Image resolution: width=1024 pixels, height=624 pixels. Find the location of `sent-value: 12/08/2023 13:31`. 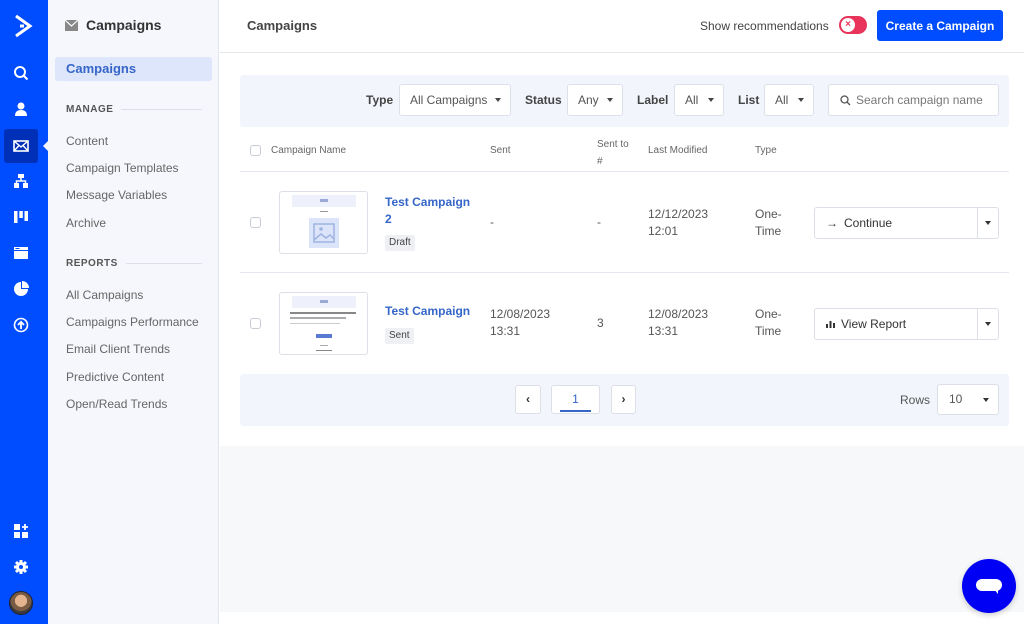

sent-value: 12/08/2023 13:31 is located at coordinates (520, 322).